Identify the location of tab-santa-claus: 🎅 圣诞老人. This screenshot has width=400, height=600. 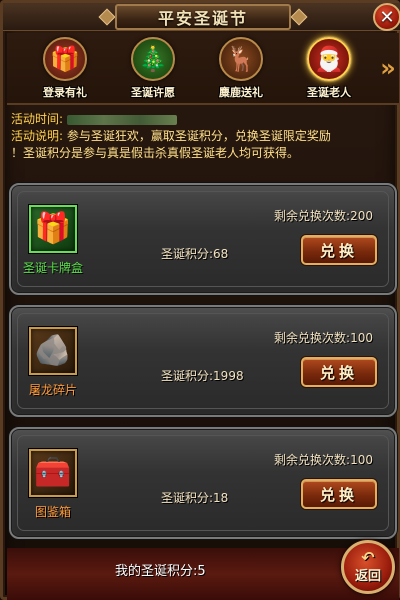
(329, 69).